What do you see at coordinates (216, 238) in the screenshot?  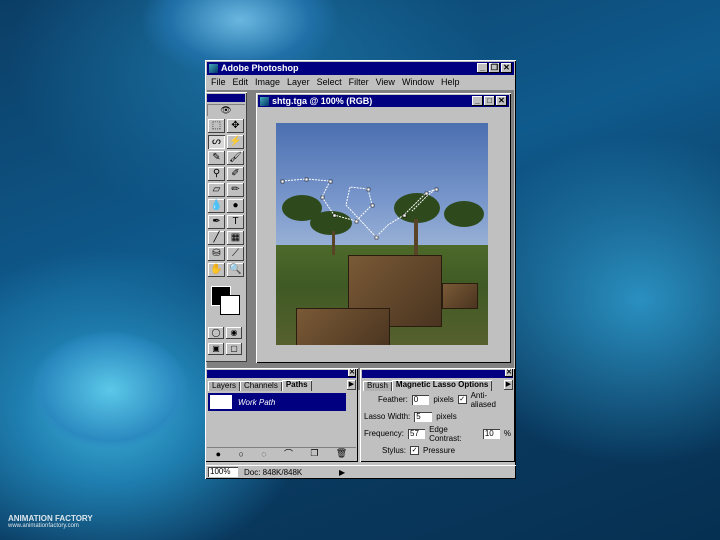 I see `line-tool: ╱` at bounding box center [216, 238].